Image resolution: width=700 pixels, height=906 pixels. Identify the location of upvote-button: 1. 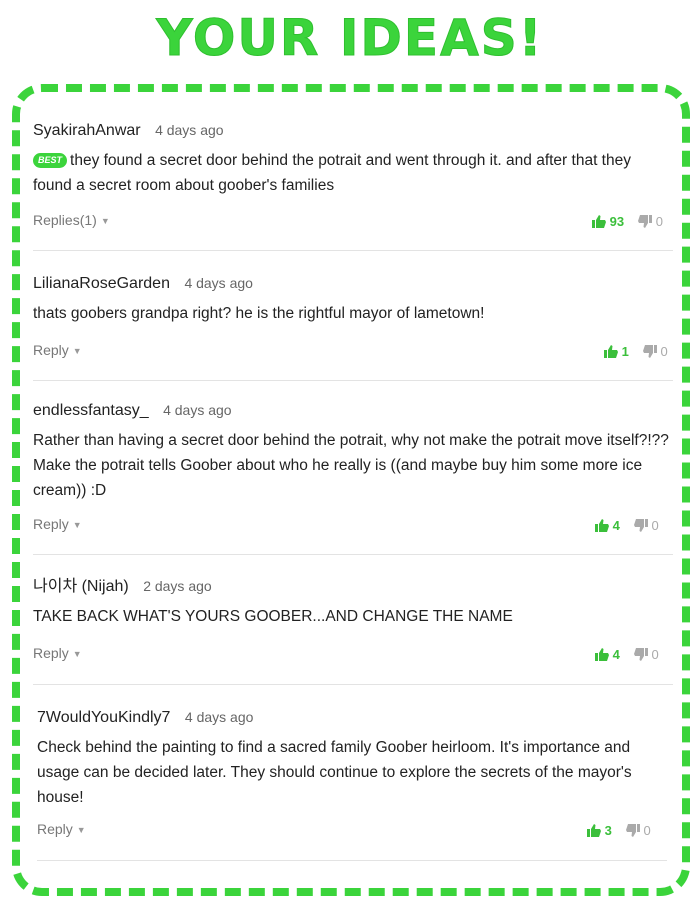
(616, 351).